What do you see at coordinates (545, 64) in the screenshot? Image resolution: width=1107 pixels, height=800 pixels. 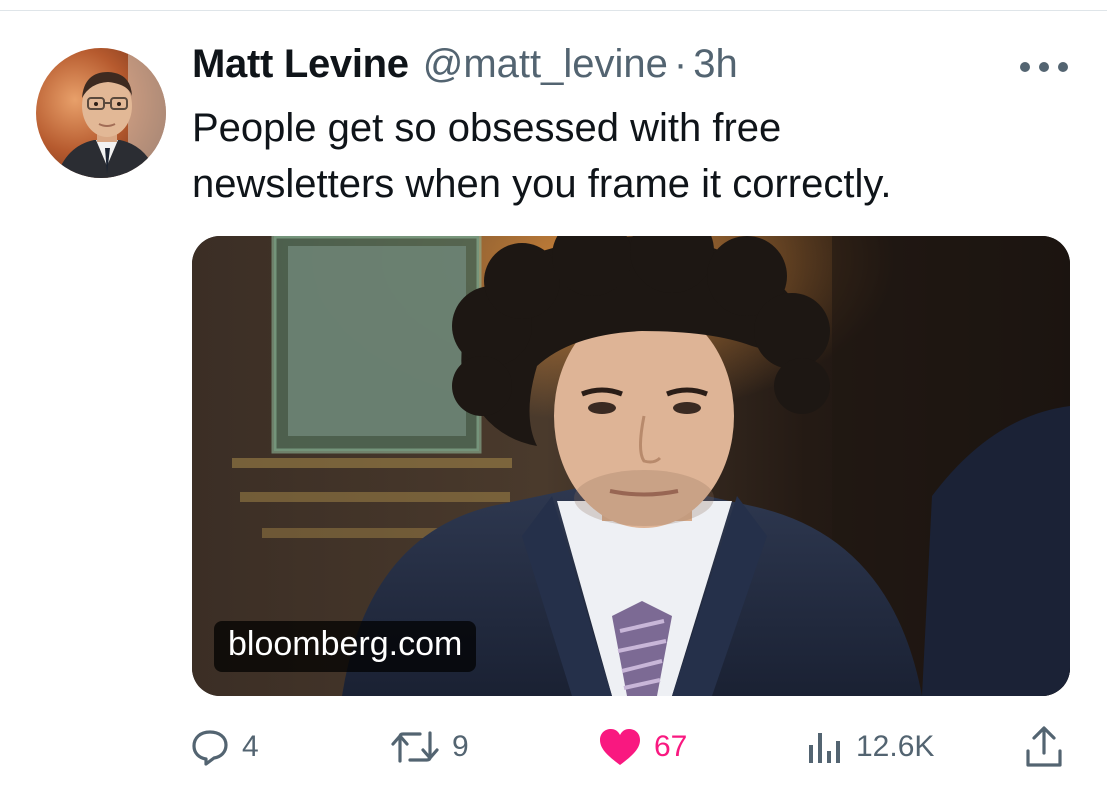 I see `author-handle: @matt_levine` at bounding box center [545, 64].